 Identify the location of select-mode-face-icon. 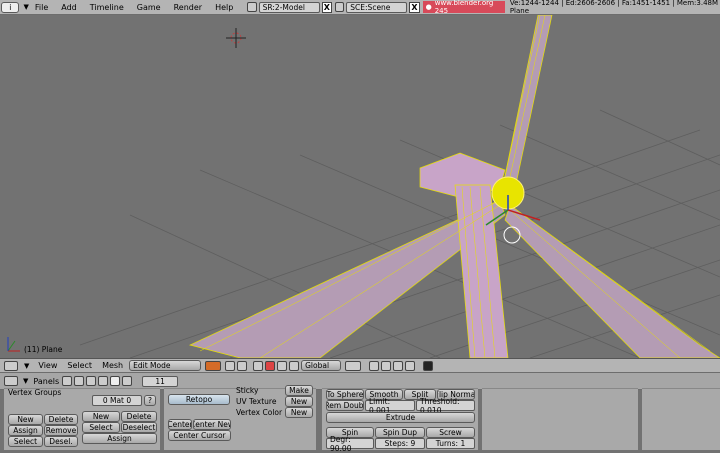
(398, 365).